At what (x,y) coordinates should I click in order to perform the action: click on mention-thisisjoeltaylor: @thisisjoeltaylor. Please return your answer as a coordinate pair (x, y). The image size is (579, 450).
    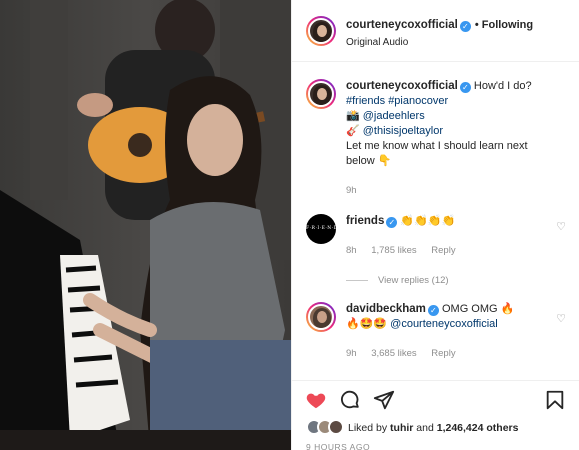
    Looking at the image, I should click on (403, 131).